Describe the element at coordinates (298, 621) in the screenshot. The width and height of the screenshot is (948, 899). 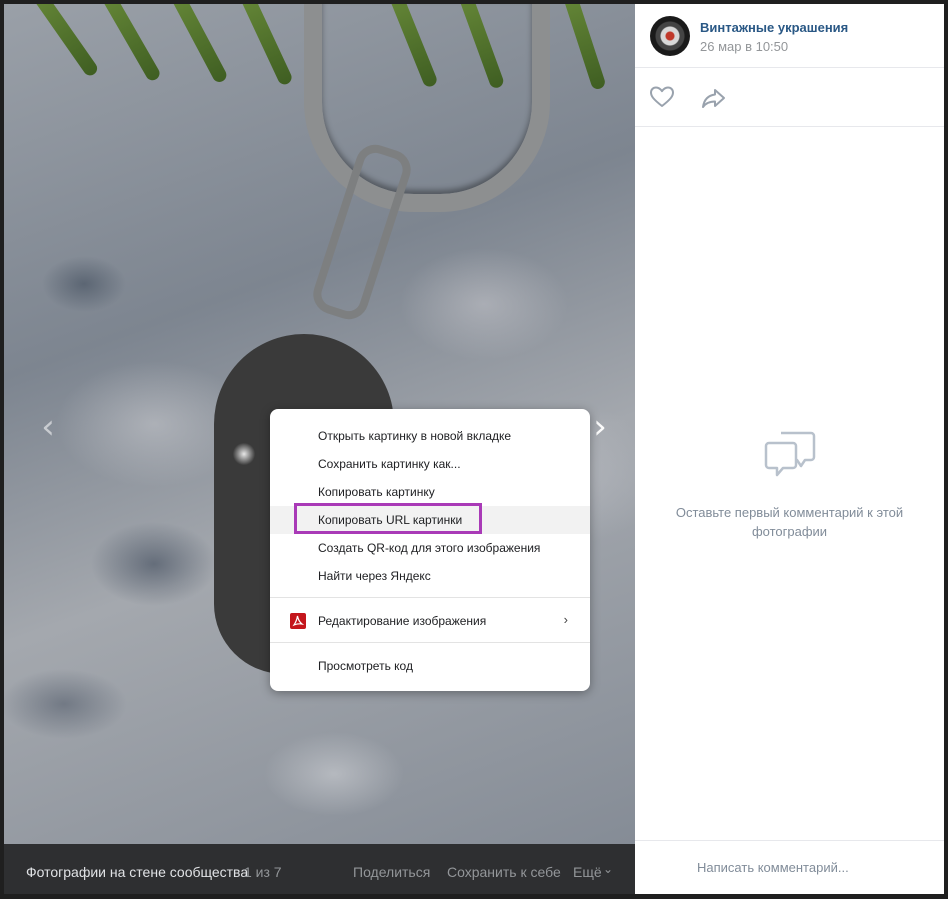
I see `adobe-pdf-icon` at that location.